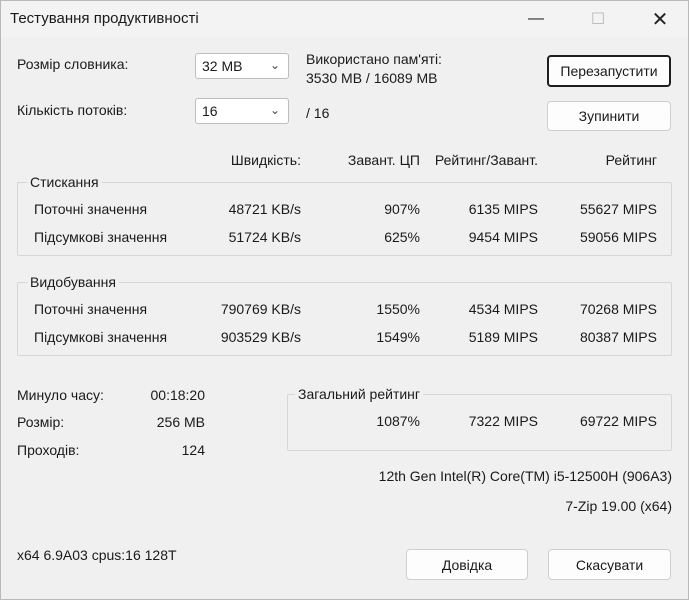 The height and width of the screenshot is (600, 689). Describe the element at coordinates (618, 506) in the screenshot. I see `version-info: 7-Zip 19.00 (x64)` at that location.